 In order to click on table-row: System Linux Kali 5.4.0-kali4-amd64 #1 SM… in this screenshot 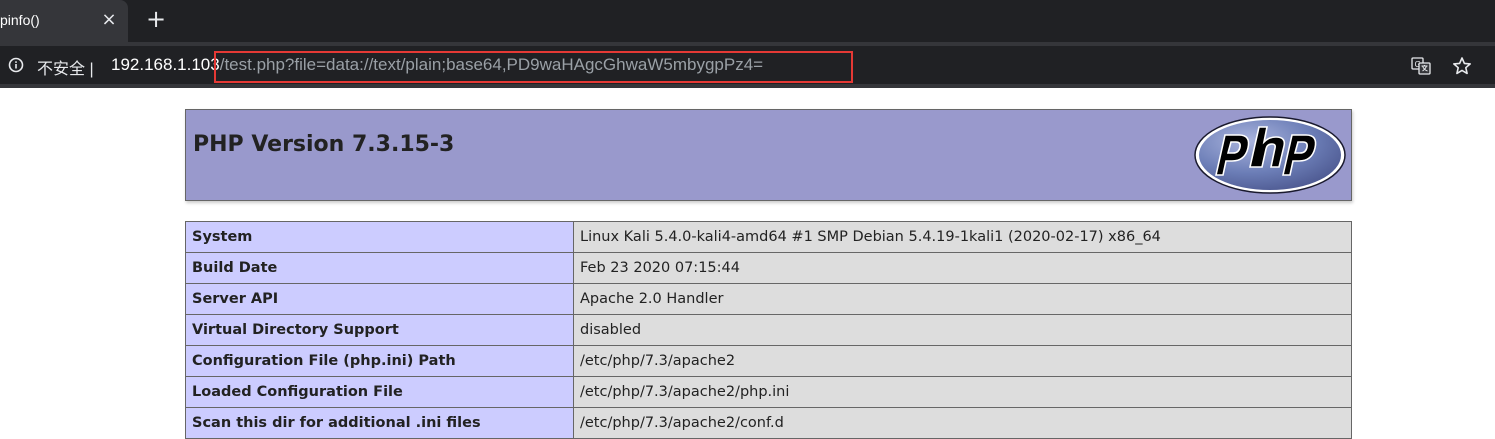, I will do `click(768, 237)`.